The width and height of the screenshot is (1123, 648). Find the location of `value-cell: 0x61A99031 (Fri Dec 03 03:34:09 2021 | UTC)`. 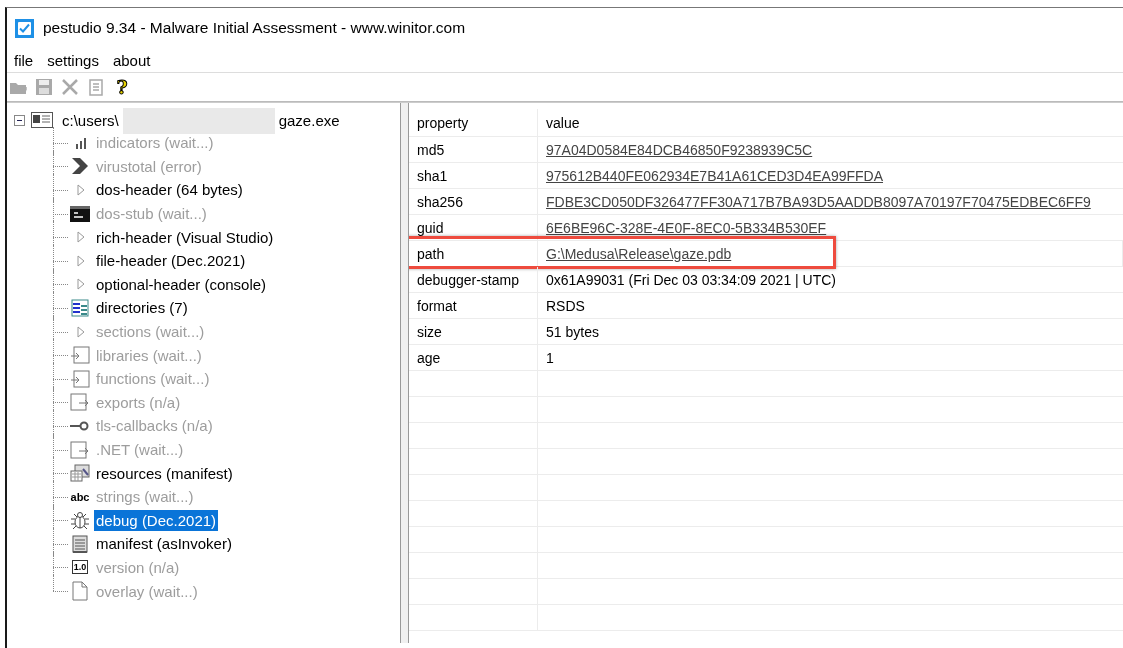

value-cell: 0x61A99031 (Fri Dec 03 03:34:09 2021 | UTC) is located at coordinates (691, 279).